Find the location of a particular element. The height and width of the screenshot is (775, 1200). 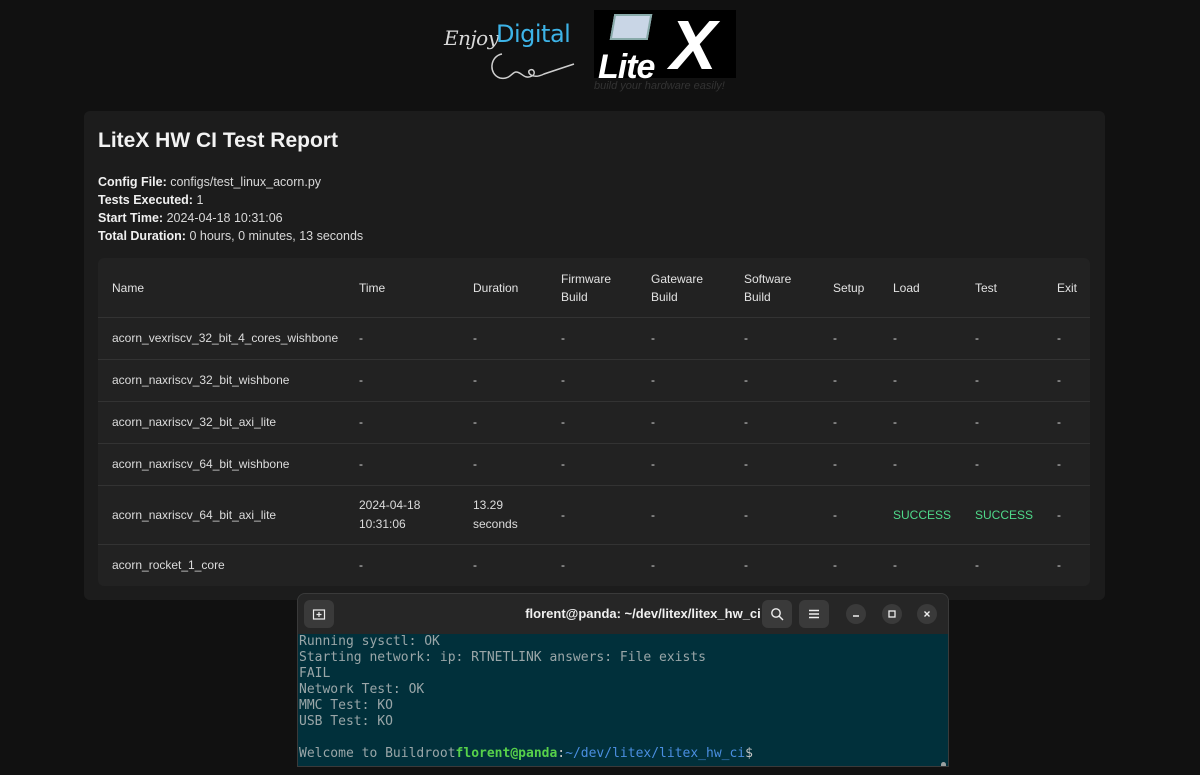

cell-name: acorn_naxriscv_64_bit_axi_lite is located at coordinates (228, 515).